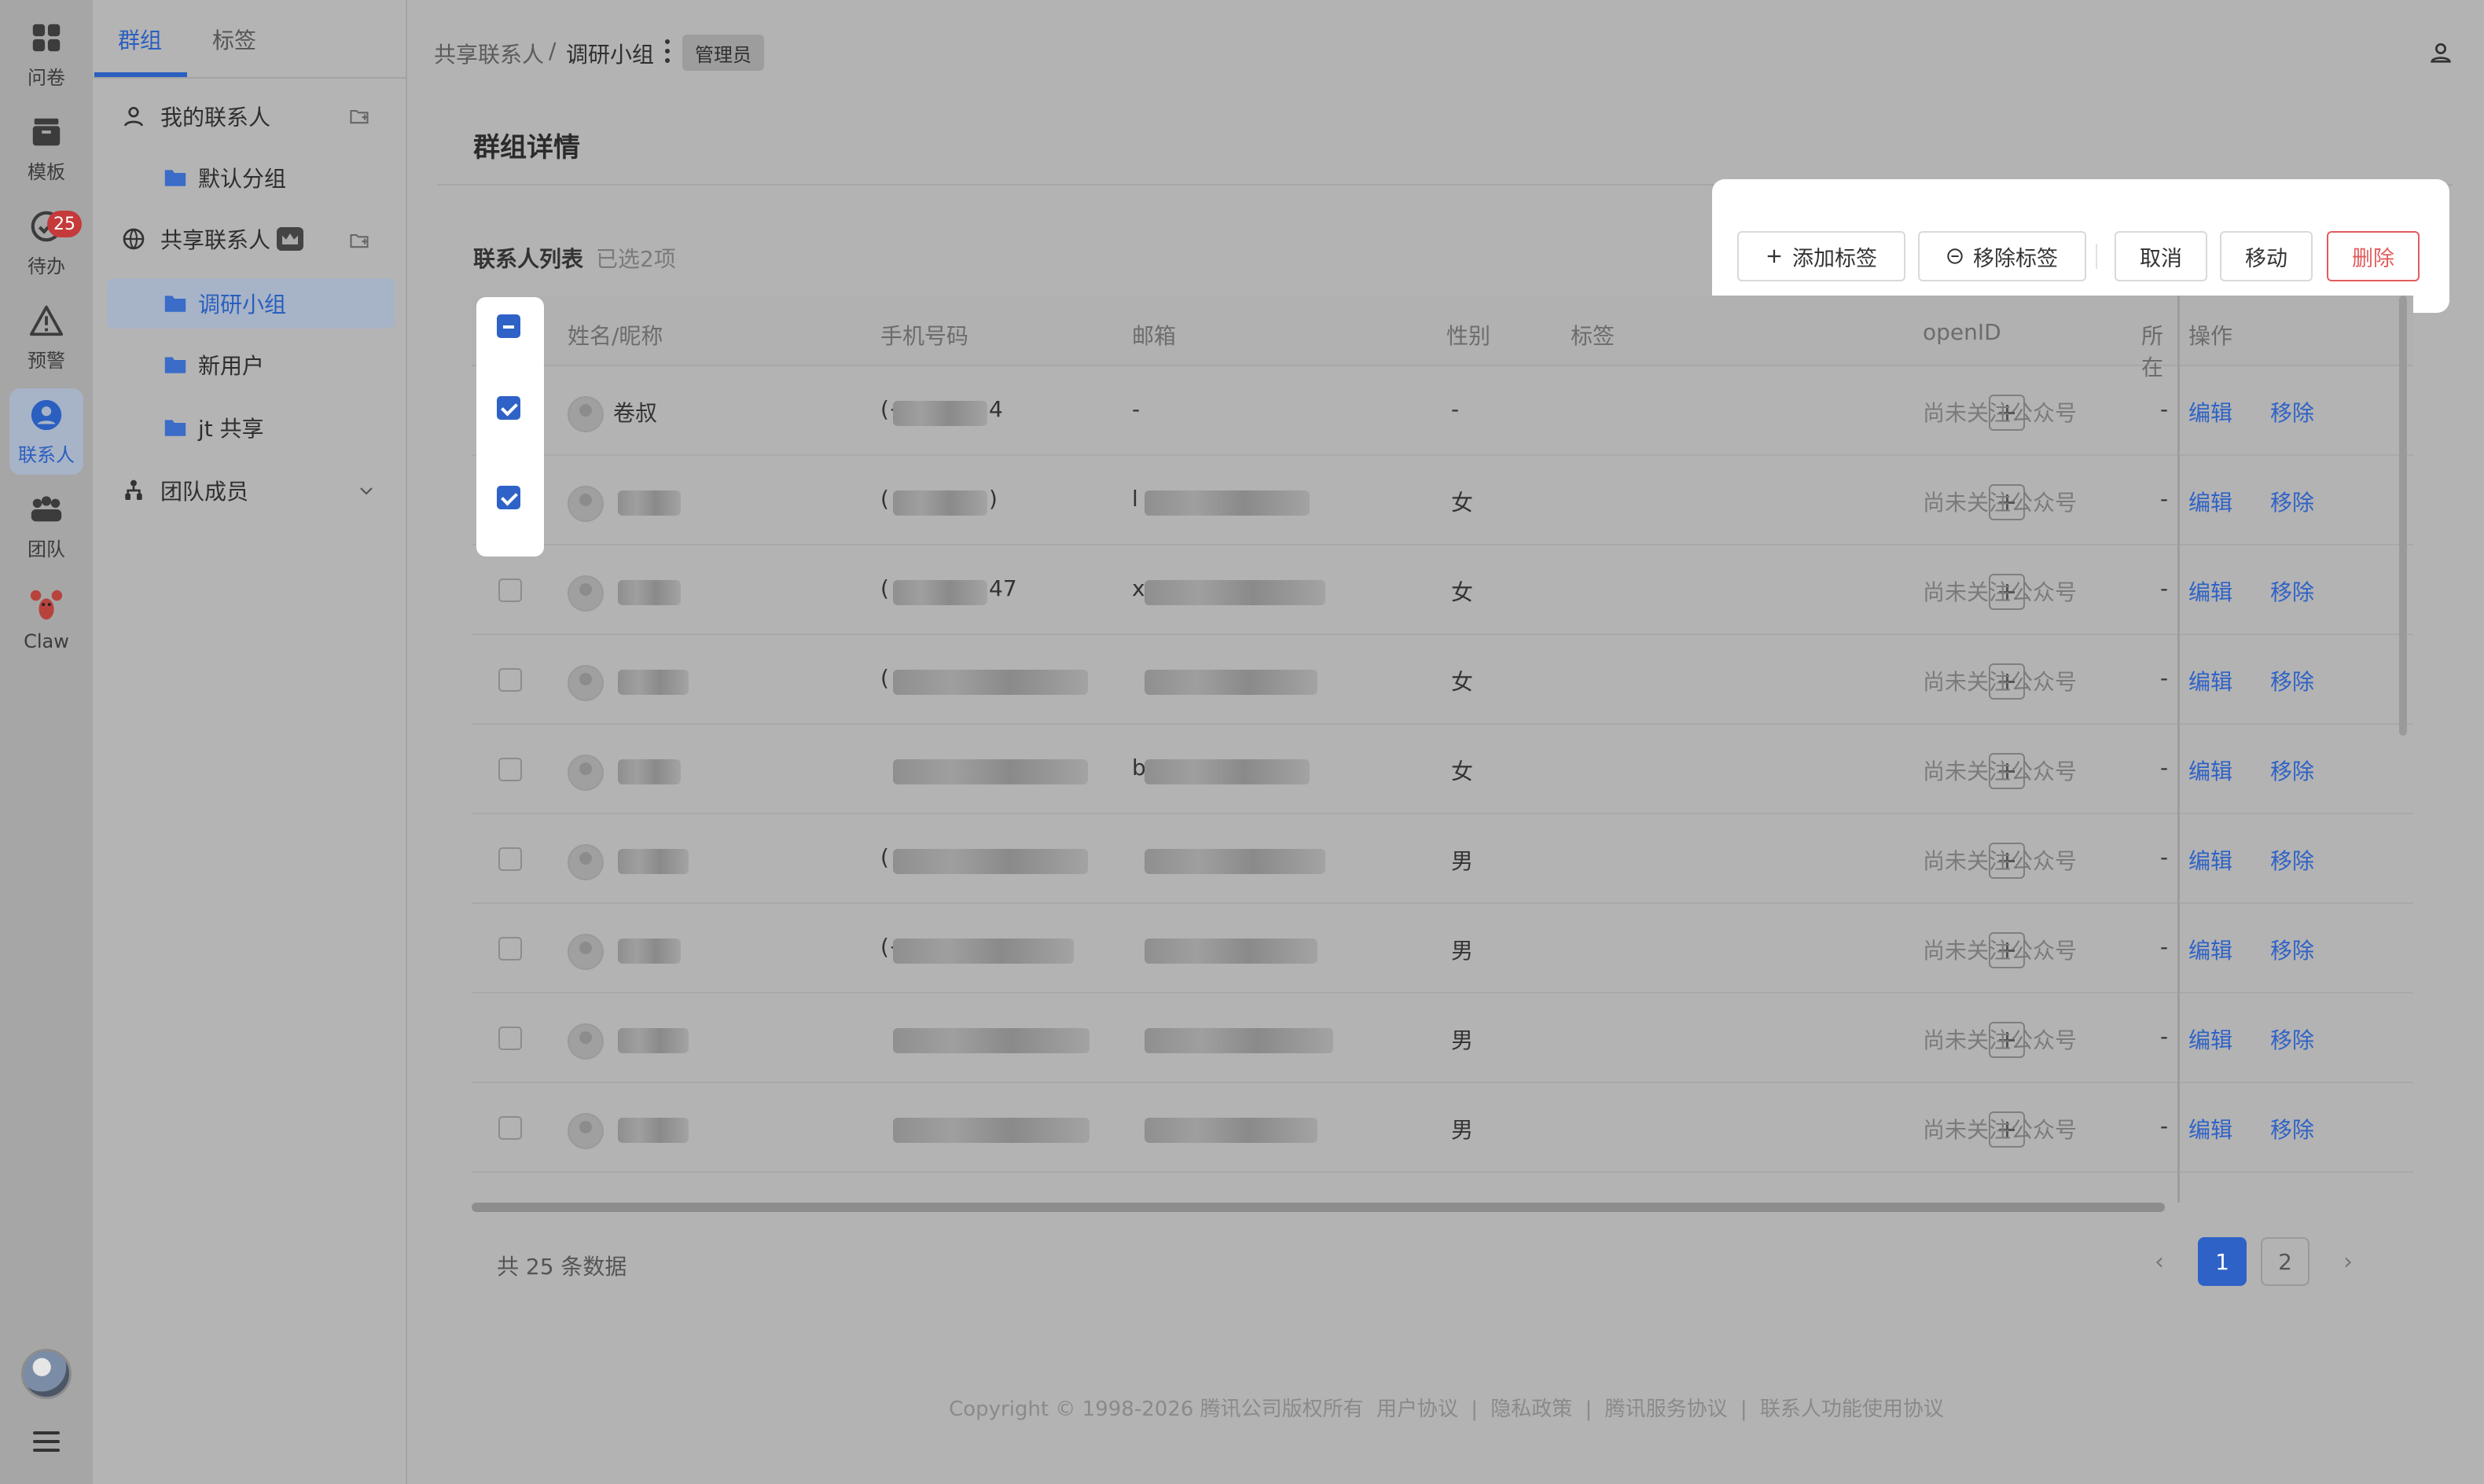 The image size is (2484, 1484). I want to click on user-avatar, so click(47, 1374).